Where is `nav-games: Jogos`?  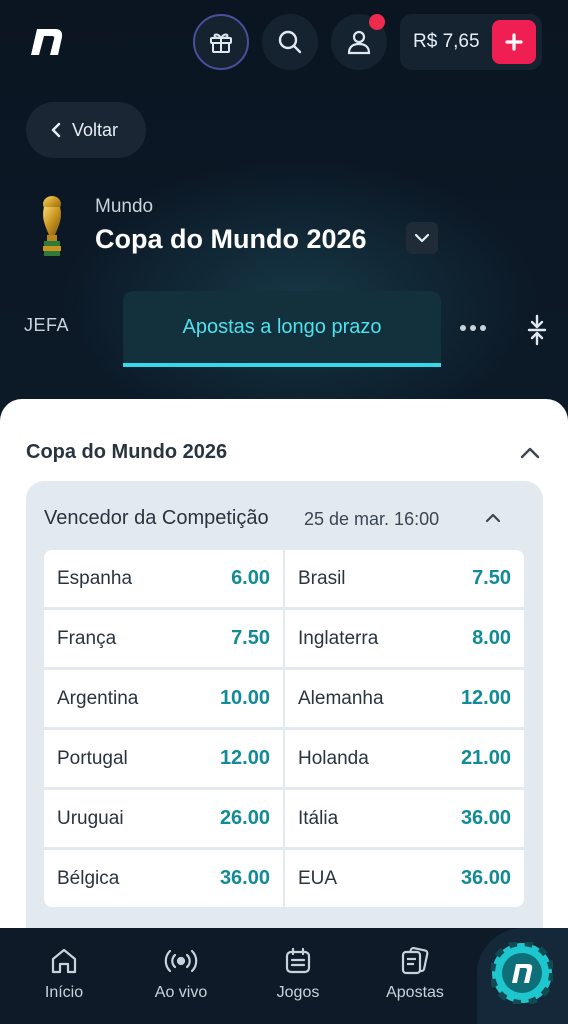
nav-games: Jogos is located at coordinates (298, 974).